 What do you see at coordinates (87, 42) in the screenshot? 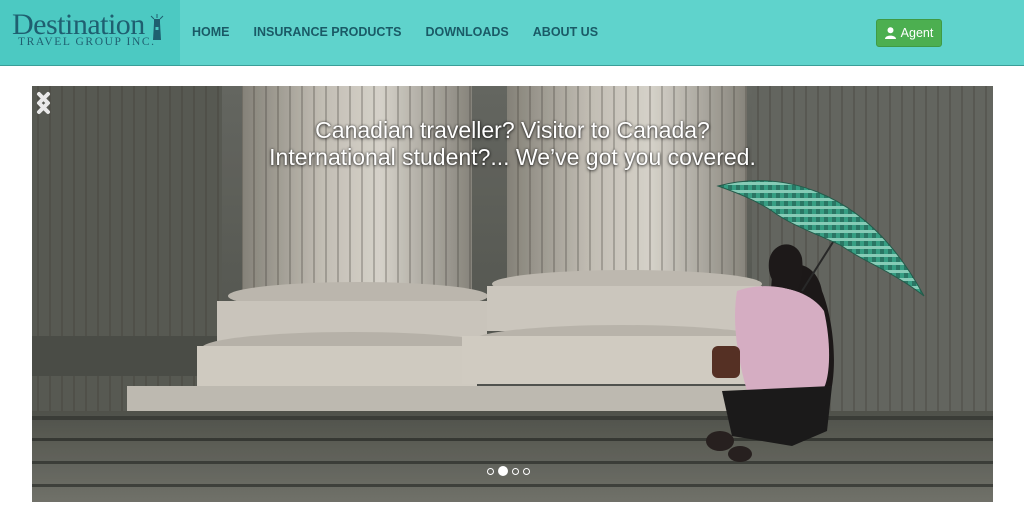
I see `logo-subtitle: TRAVEL GROUP INC.` at bounding box center [87, 42].